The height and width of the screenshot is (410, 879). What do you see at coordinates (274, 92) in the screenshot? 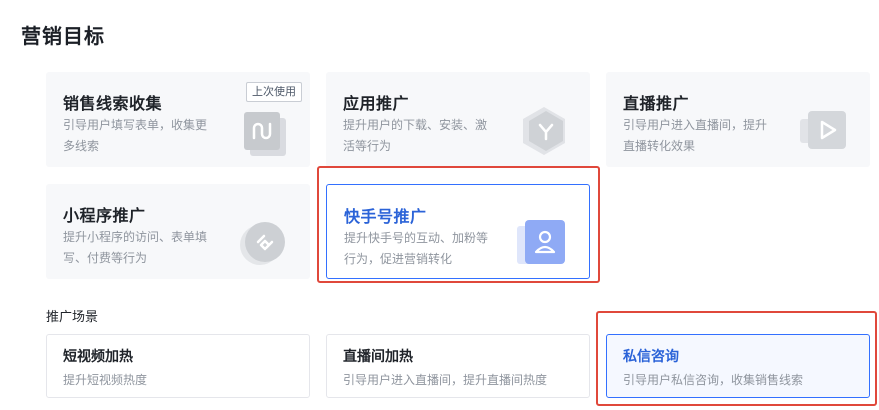
I see `last-used-badge: 上次使用` at bounding box center [274, 92].